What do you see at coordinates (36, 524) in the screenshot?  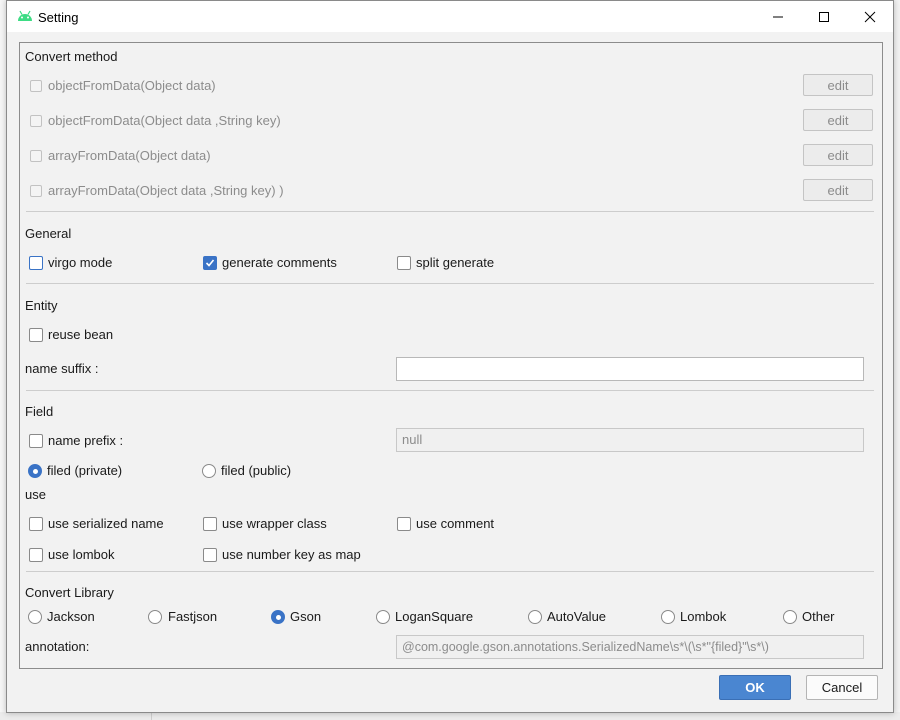 I see `use-serialized-name-checkbox` at bounding box center [36, 524].